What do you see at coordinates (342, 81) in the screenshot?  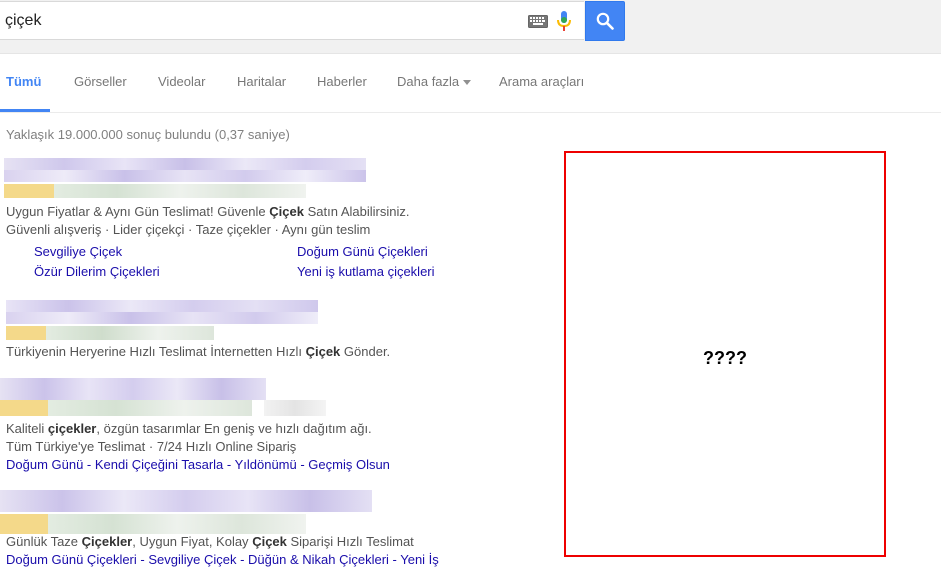 I see `tab-news: Haberler` at bounding box center [342, 81].